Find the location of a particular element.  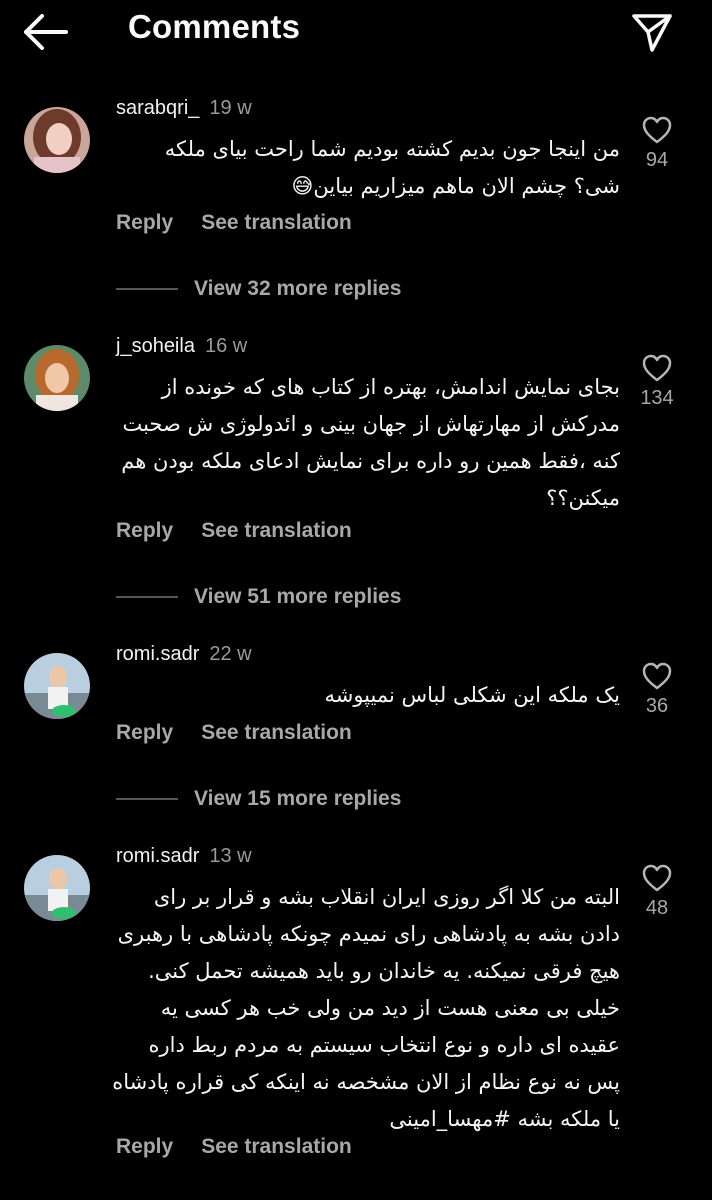

like-button: 94 is located at coordinates (657, 143).